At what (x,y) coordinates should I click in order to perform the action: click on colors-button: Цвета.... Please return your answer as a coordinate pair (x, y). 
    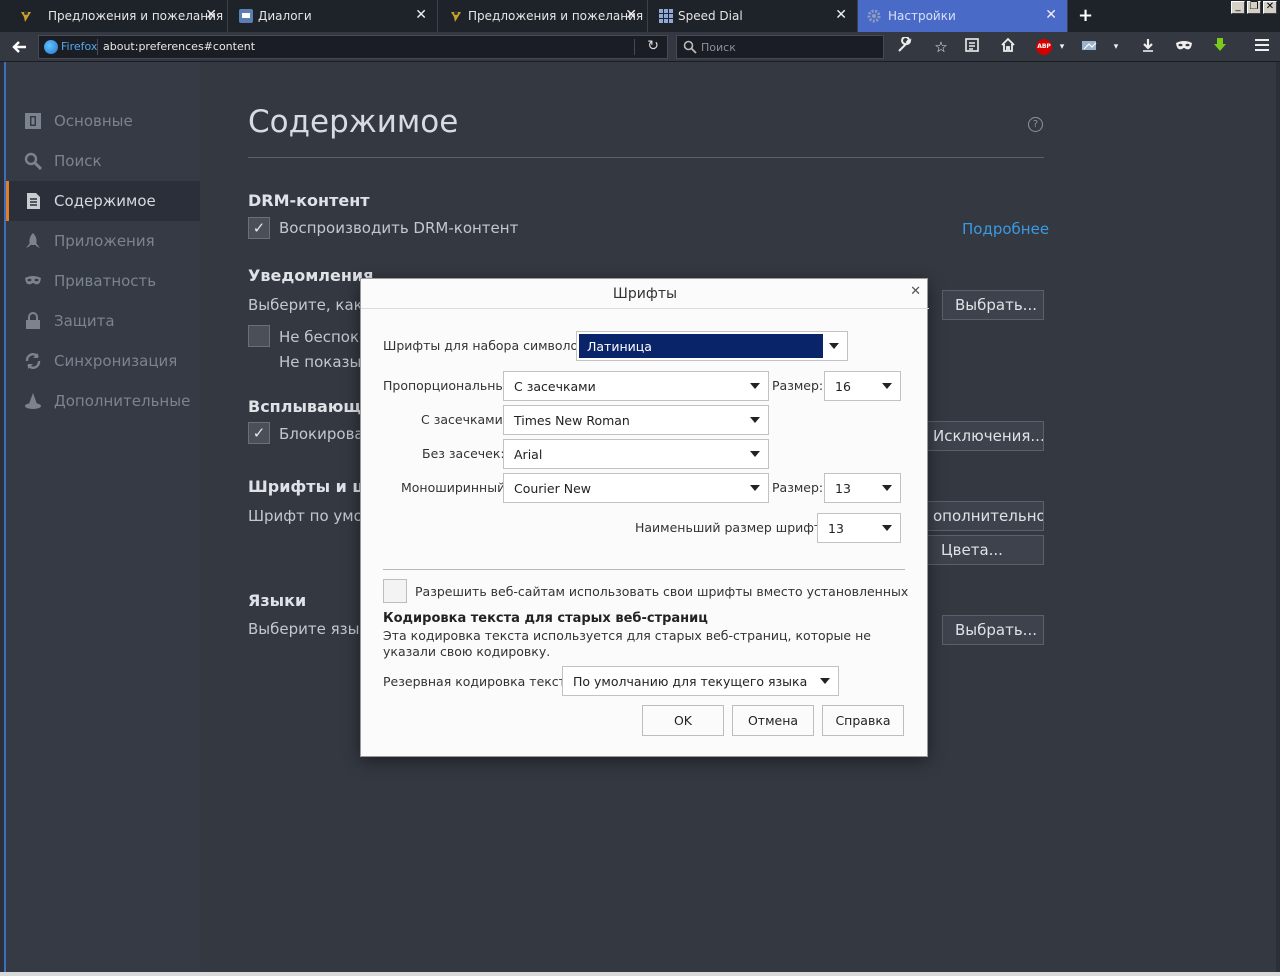
    Looking at the image, I should click on (982, 550).